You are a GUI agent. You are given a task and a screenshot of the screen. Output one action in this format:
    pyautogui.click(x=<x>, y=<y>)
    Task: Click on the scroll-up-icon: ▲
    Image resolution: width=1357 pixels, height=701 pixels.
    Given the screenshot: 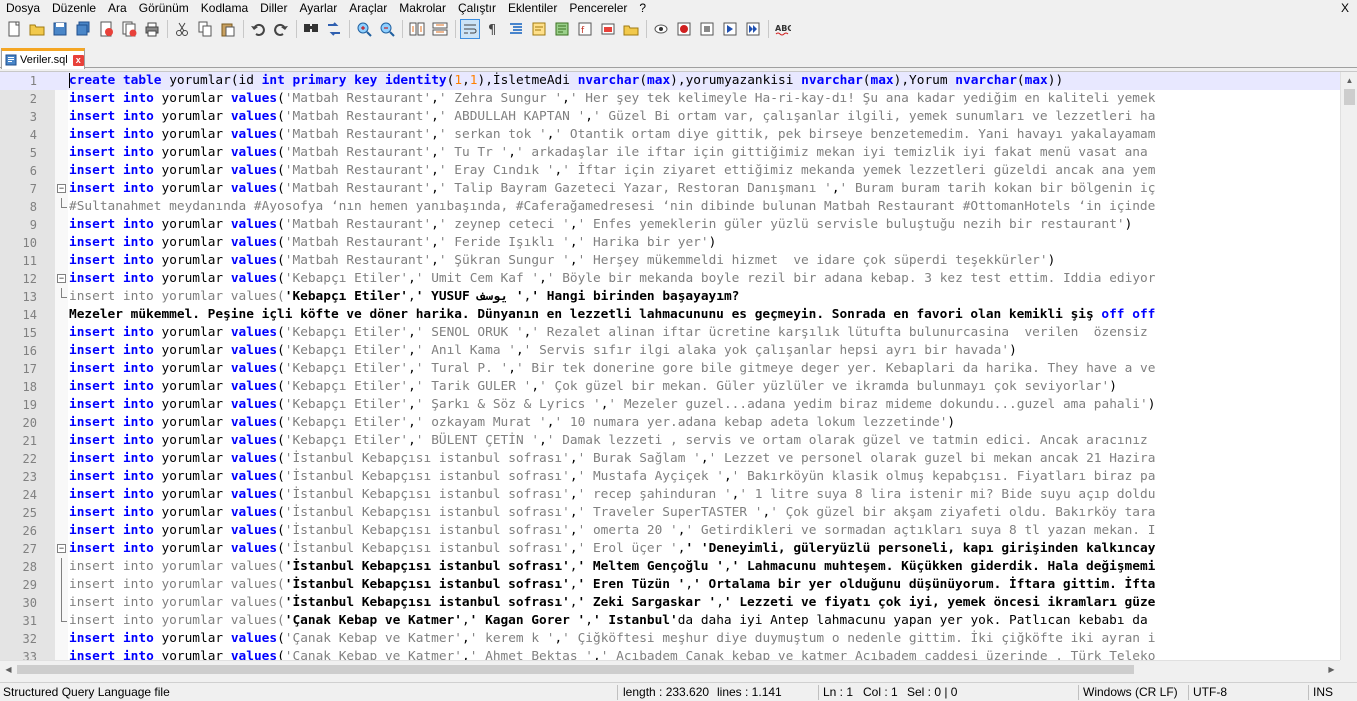 What is the action you would take?
    pyautogui.click(x=1349, y=80)
    